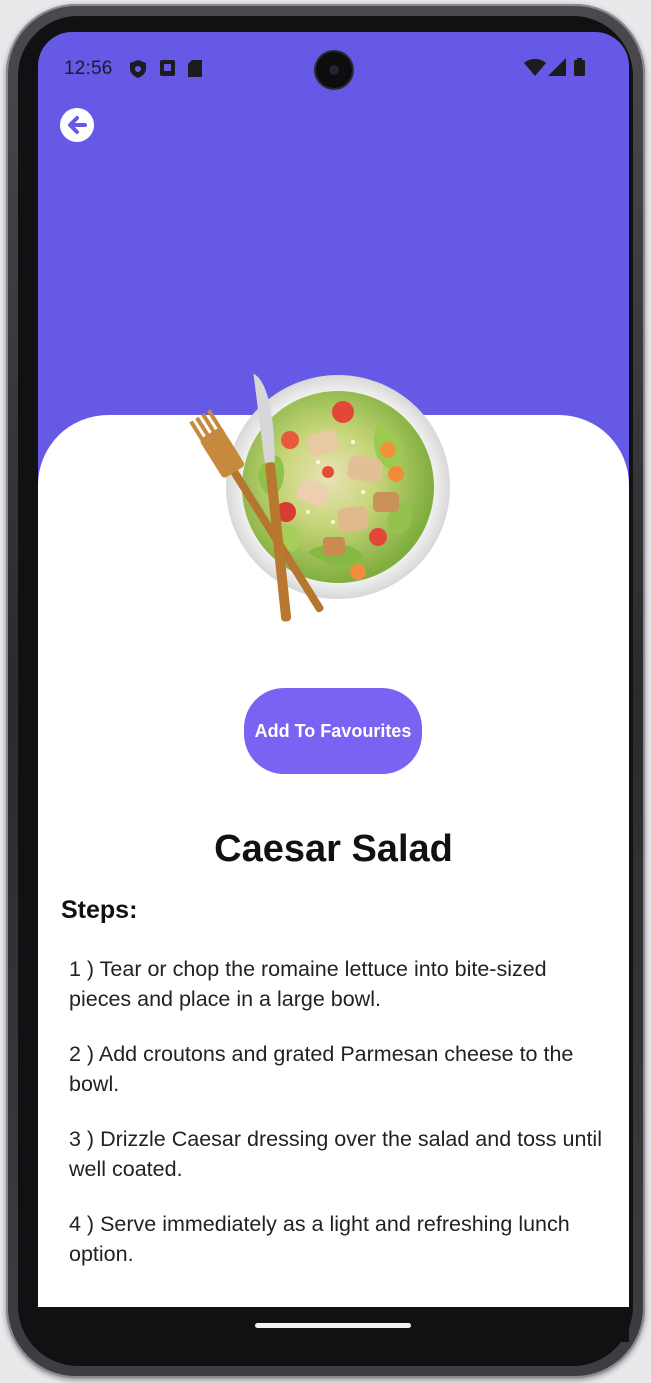 This screenshot has width=651, height=1383. Describe the element at coordinates (323, 499) in the screenshot. I see `caesar-salad-plate-image` at that location.